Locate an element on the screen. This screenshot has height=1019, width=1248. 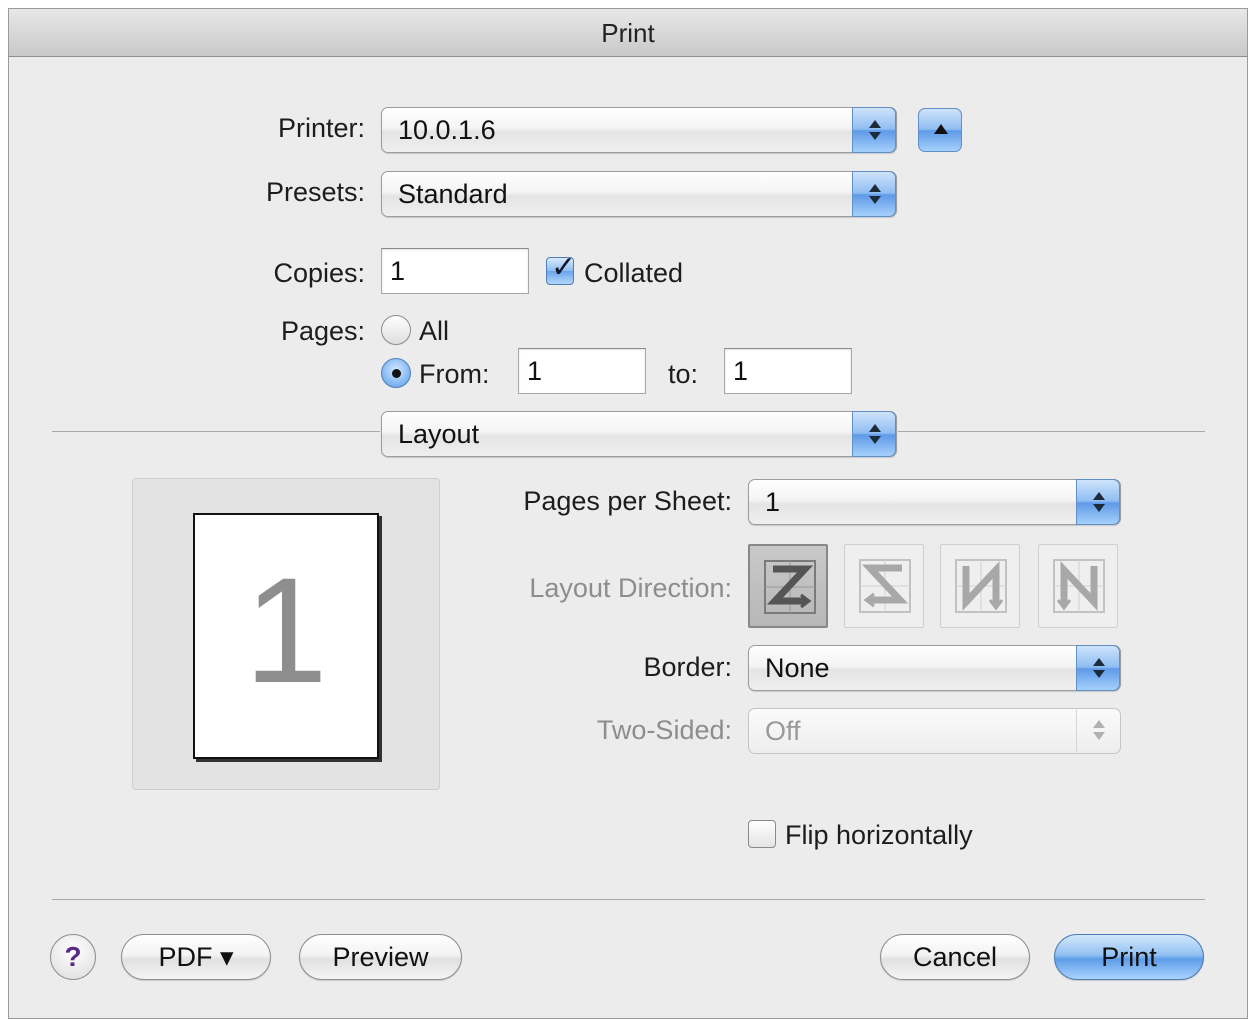
preview-page-number: 1 is located at coordinates (286, 630).